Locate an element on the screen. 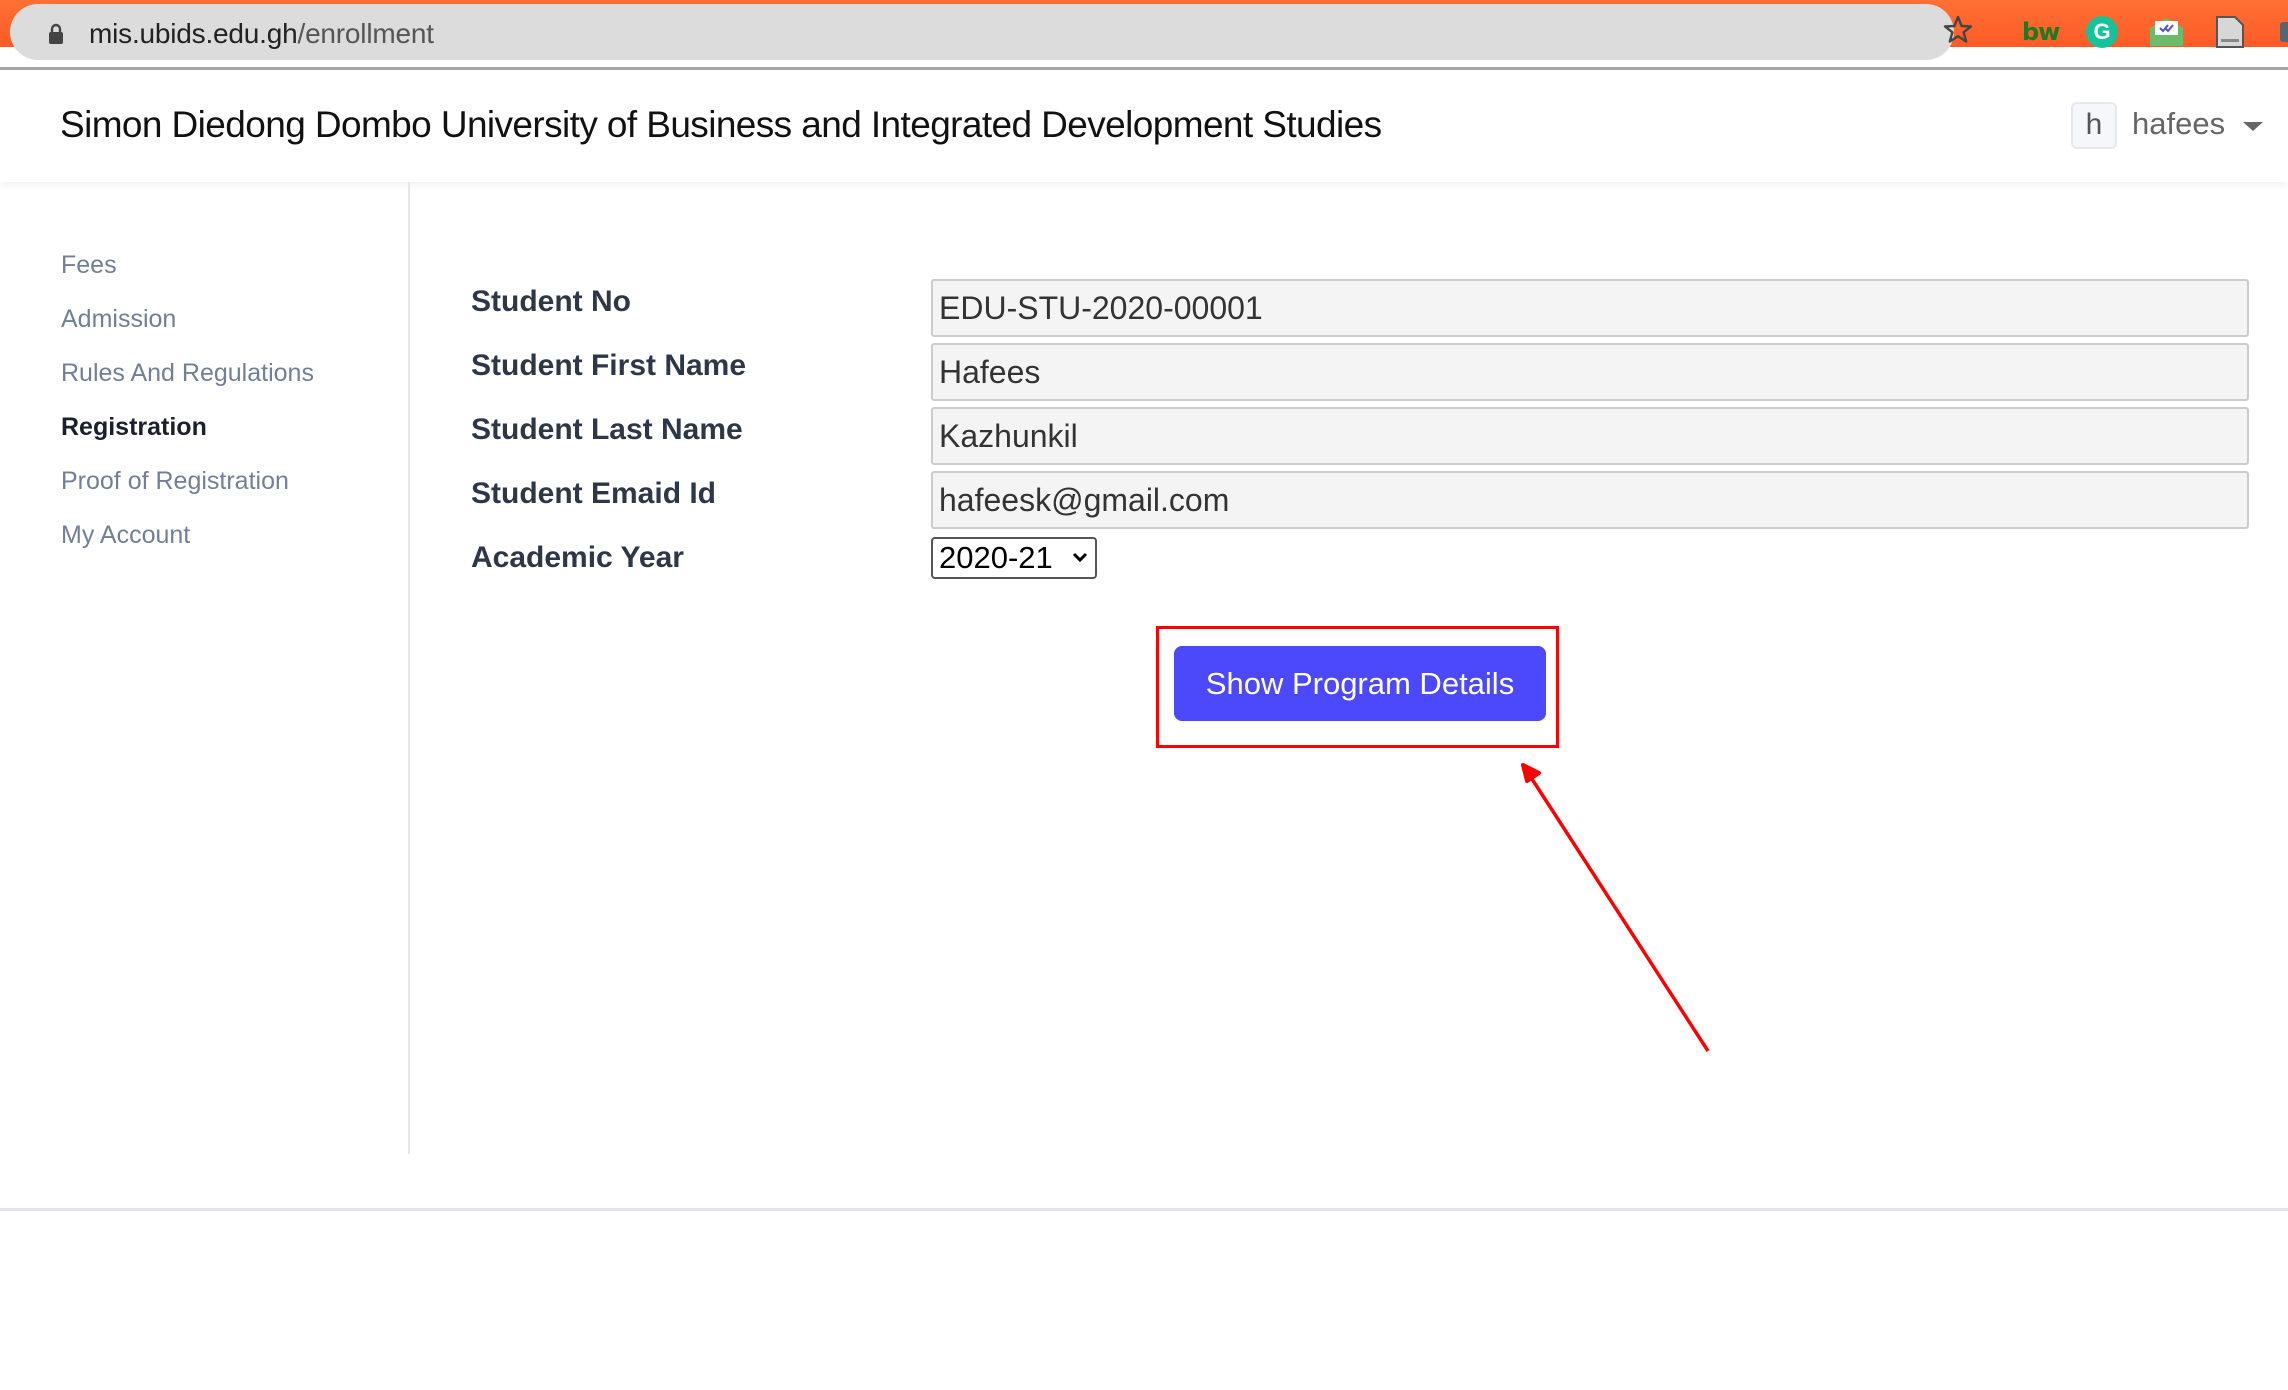 The width and height of the screenshot is (2288, 1390). email-label: Student Emaid Id is located at coordinates (594, 493).